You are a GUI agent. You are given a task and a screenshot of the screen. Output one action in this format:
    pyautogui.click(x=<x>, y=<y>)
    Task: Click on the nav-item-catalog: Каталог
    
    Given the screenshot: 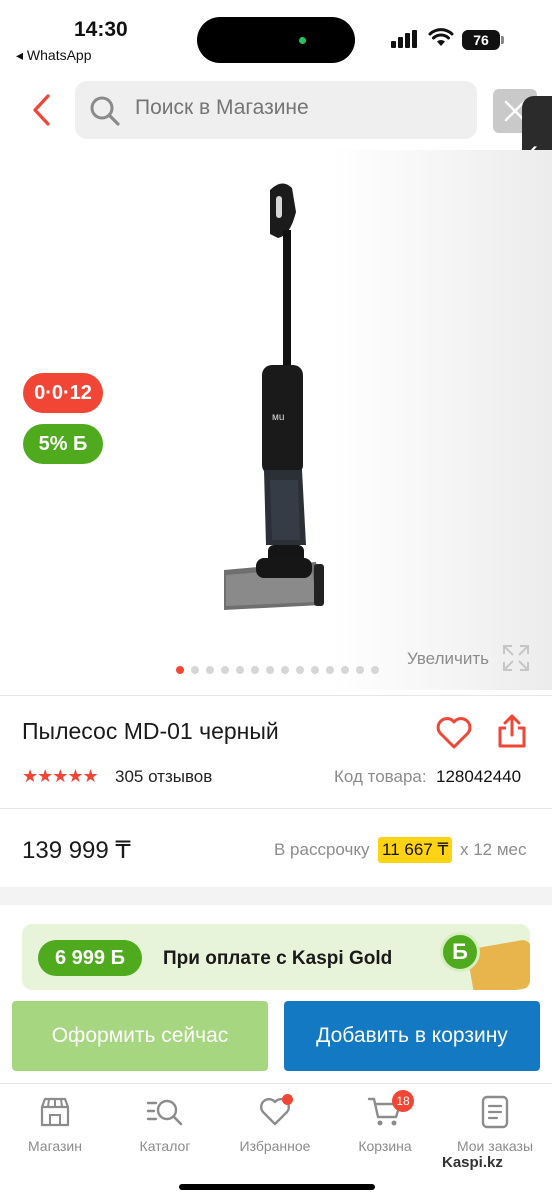 What is the action you would take?
    pyautogui.click(x=165, y=1124)
    